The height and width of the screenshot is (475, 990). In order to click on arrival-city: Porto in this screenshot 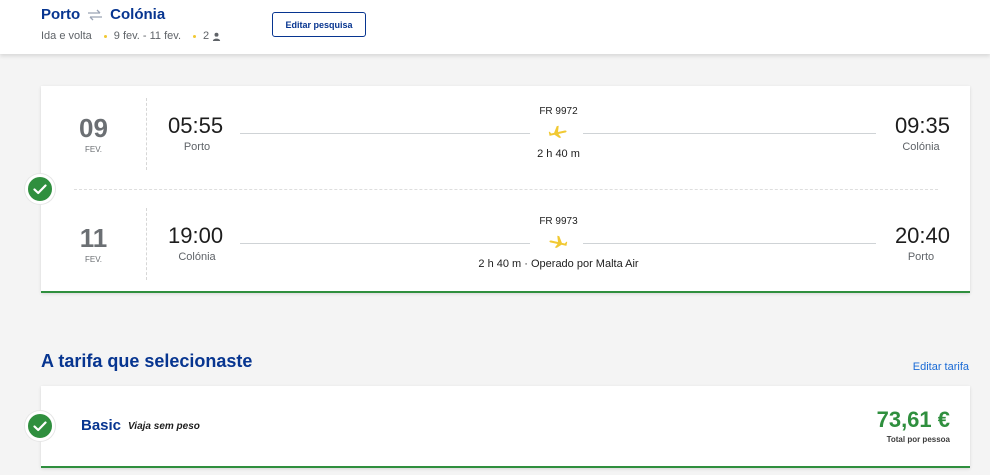, I will do `click(921, 257)`.